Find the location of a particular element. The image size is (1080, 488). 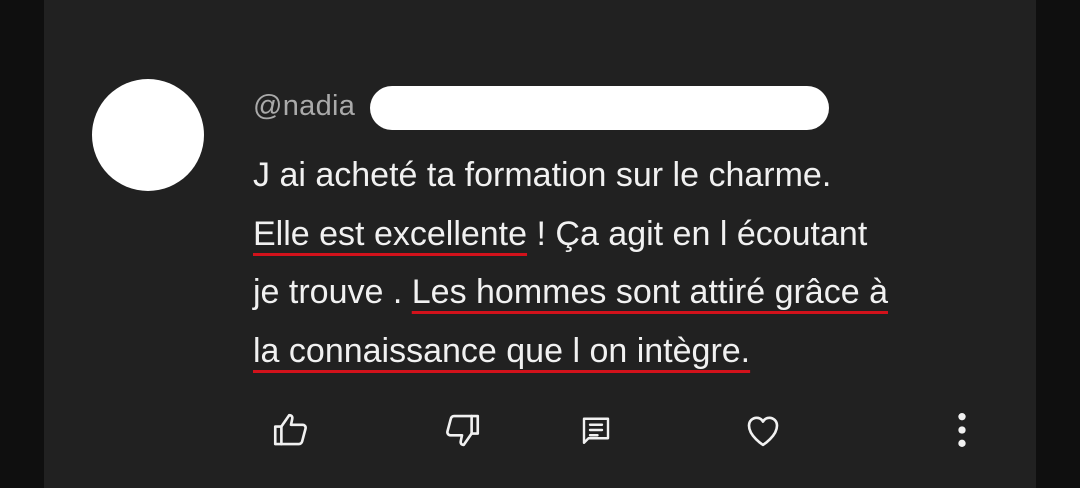

comment-line-1-text: J ai acheté ta formation sur le charme. is located at coordinates (542, 175).